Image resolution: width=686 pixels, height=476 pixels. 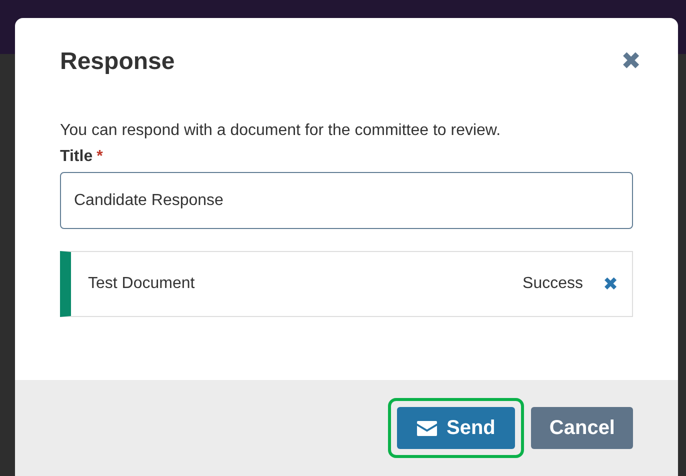 What do you see at coordinates (552, 284) in the screenshot?
I see `attachment-status: Success` at bounding box center [552, 284].